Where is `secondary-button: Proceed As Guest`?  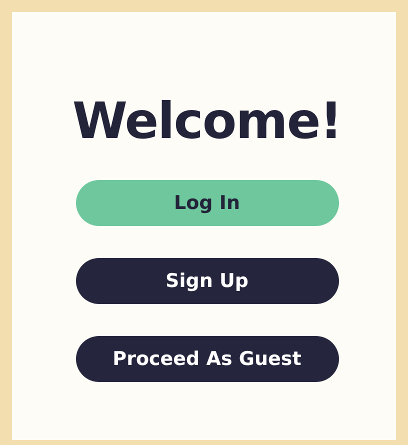 secondary-button: Proceed As Guest is located at coordinates (207, 359).